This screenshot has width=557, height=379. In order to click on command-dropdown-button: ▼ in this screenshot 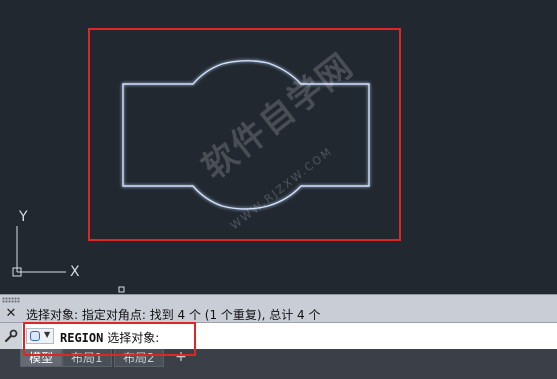, I will do `click(40, 336)`.